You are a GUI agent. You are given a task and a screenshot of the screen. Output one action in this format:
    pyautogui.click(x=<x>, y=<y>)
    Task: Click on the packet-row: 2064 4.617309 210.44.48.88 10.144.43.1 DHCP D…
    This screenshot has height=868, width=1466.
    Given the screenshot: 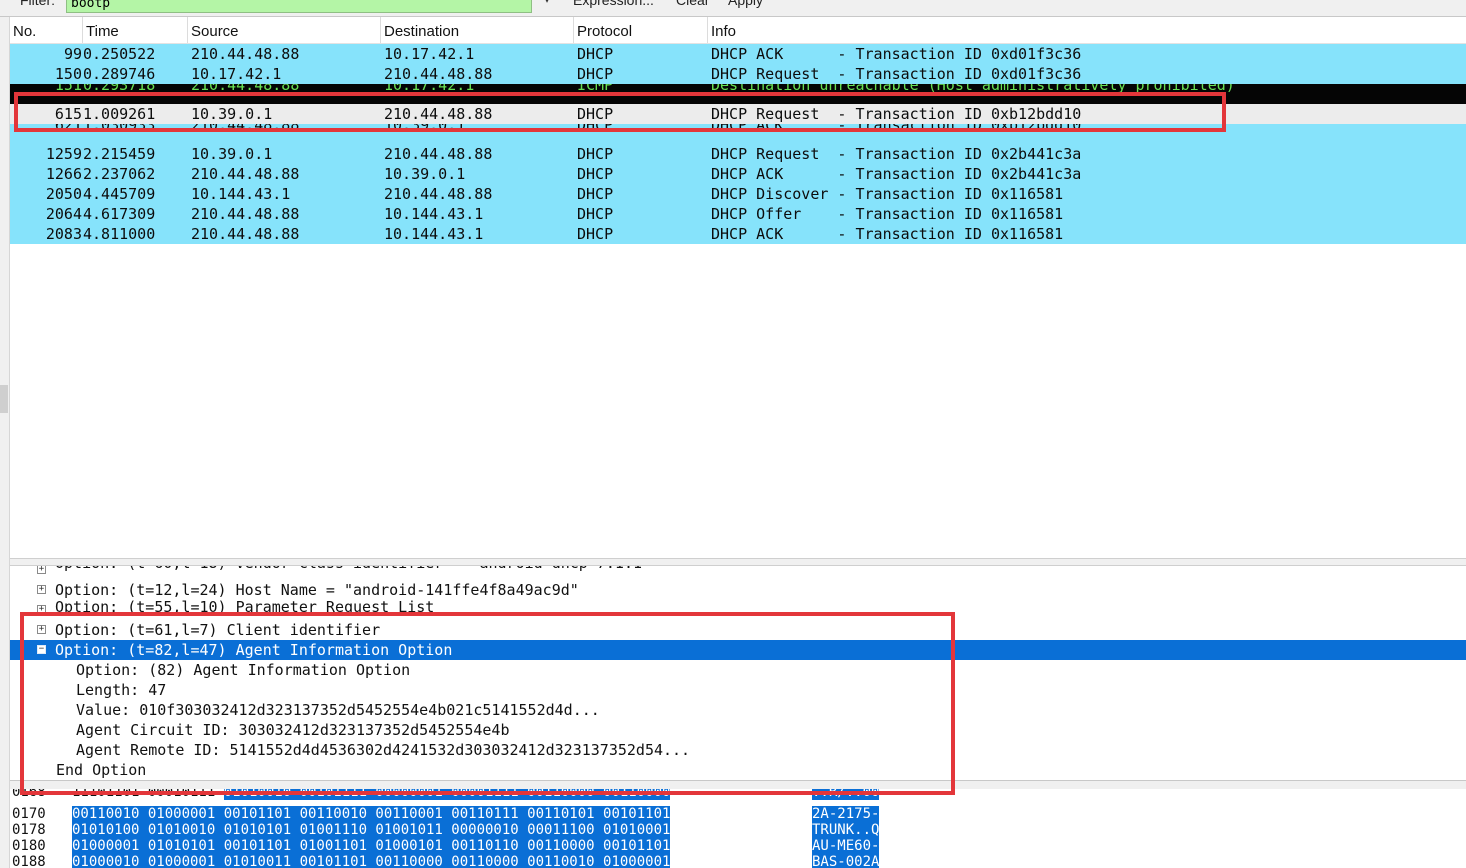 What is the action you would take?
    pyautogui.click(x=738, y=214)
    